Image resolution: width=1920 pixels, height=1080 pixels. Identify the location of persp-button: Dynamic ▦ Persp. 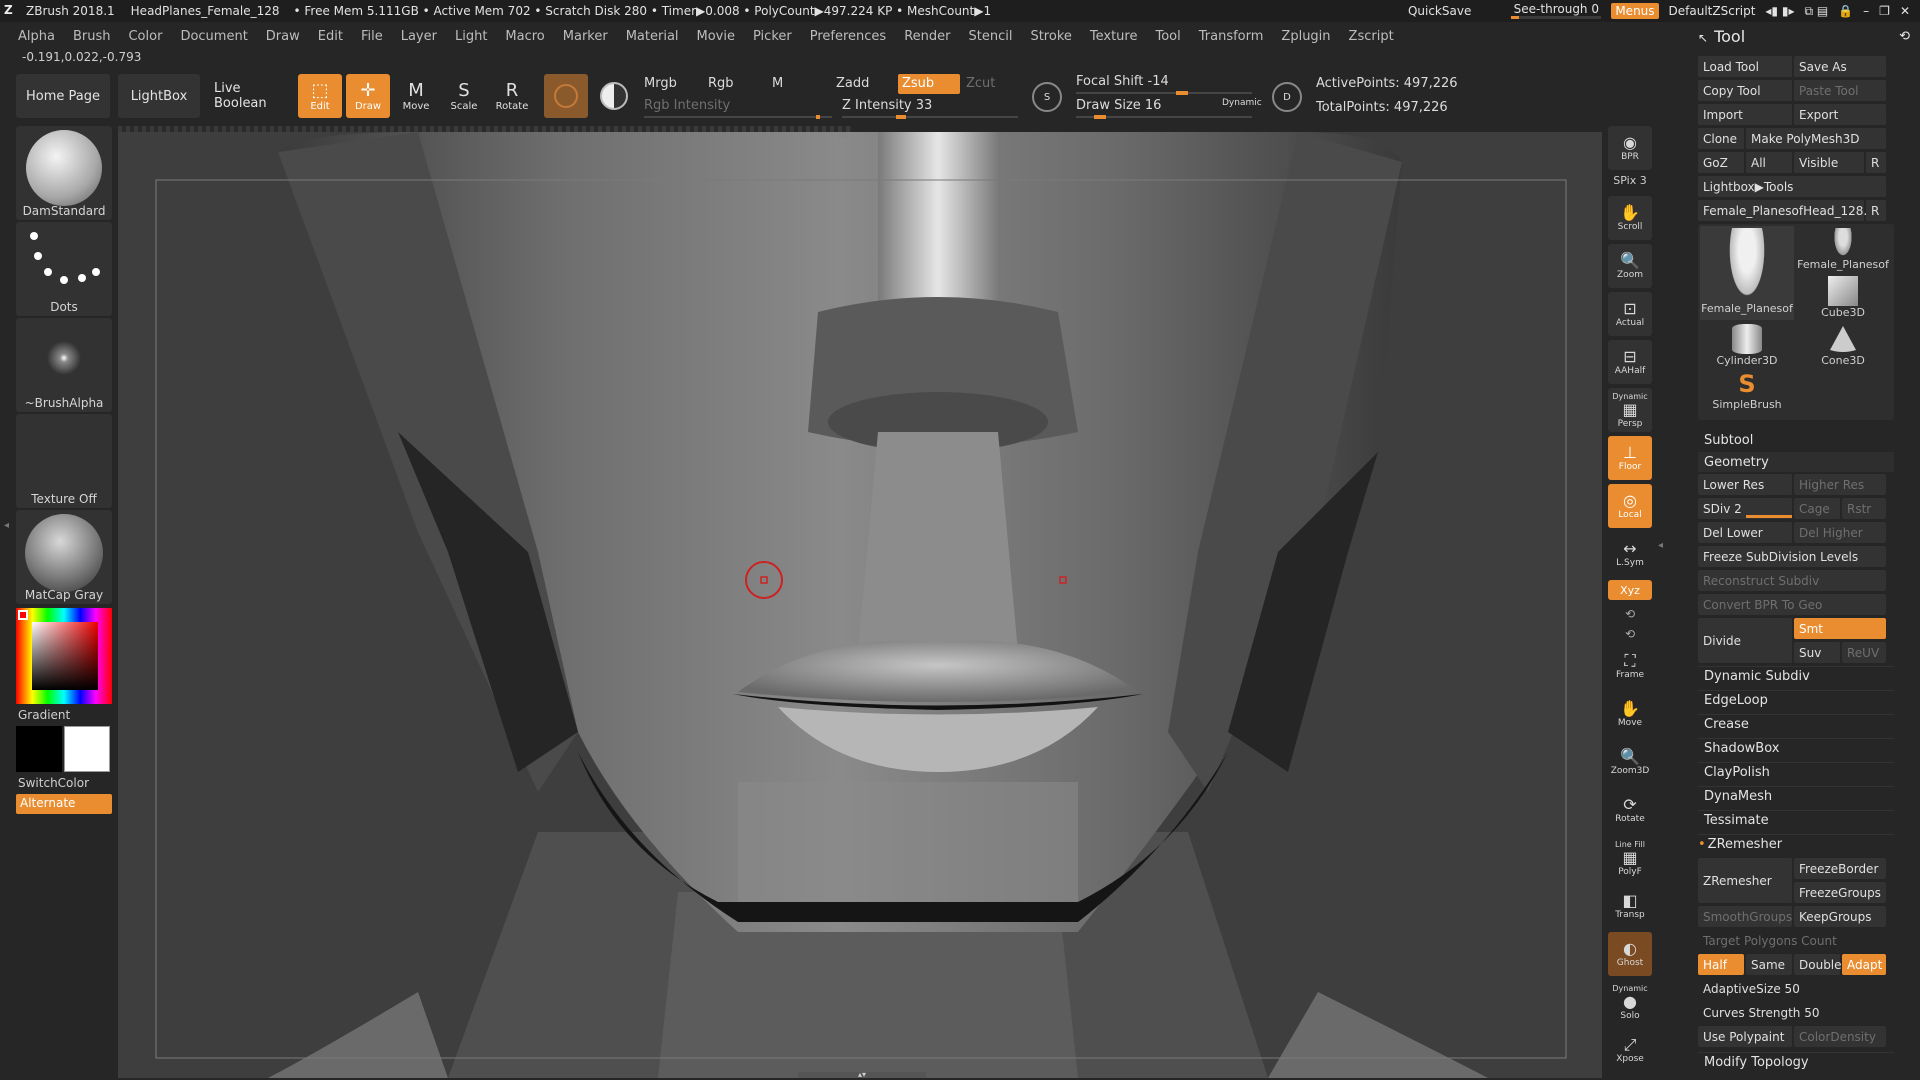
(1630, 410).